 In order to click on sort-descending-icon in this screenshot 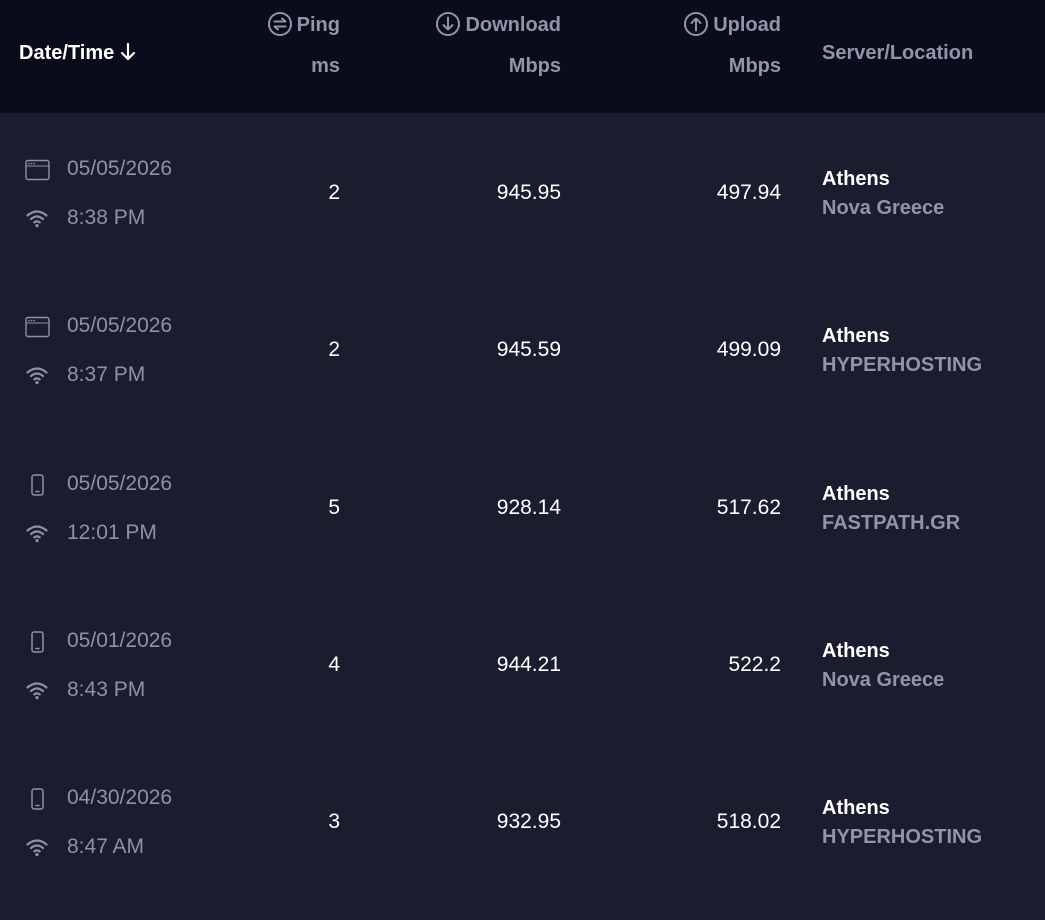, I will do `click(128, 55)`.